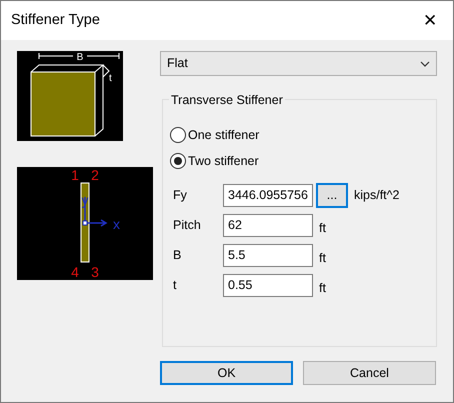 Image resolution: width=454 pixels, height=403 pixels. What do you see at coordinates (180, 195) in the screenshot?
I see `field-label: Fy` at bounding box center [180, 195].